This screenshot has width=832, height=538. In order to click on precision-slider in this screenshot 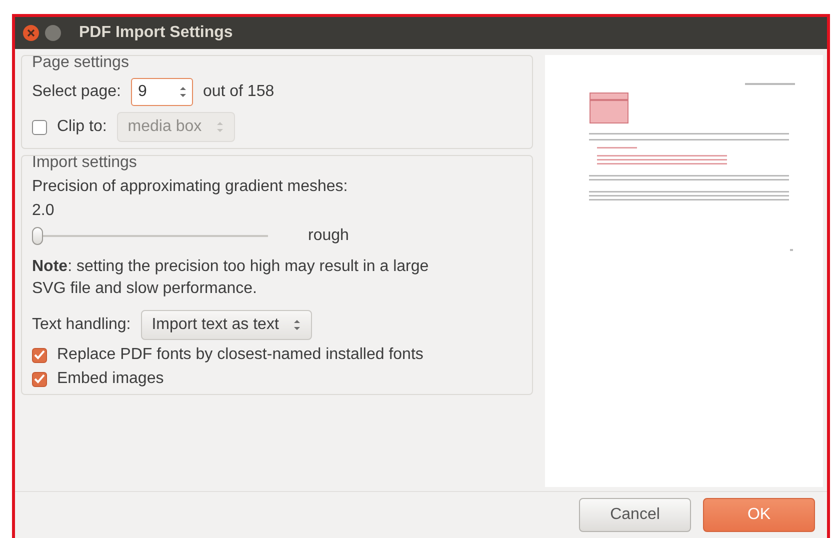, I will do `click(150, 236)`.